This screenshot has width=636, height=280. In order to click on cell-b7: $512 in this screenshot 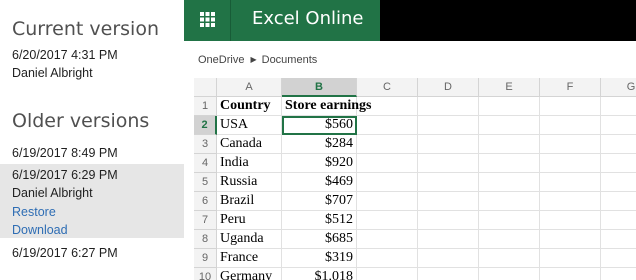, I will do `click(319, 220)`.